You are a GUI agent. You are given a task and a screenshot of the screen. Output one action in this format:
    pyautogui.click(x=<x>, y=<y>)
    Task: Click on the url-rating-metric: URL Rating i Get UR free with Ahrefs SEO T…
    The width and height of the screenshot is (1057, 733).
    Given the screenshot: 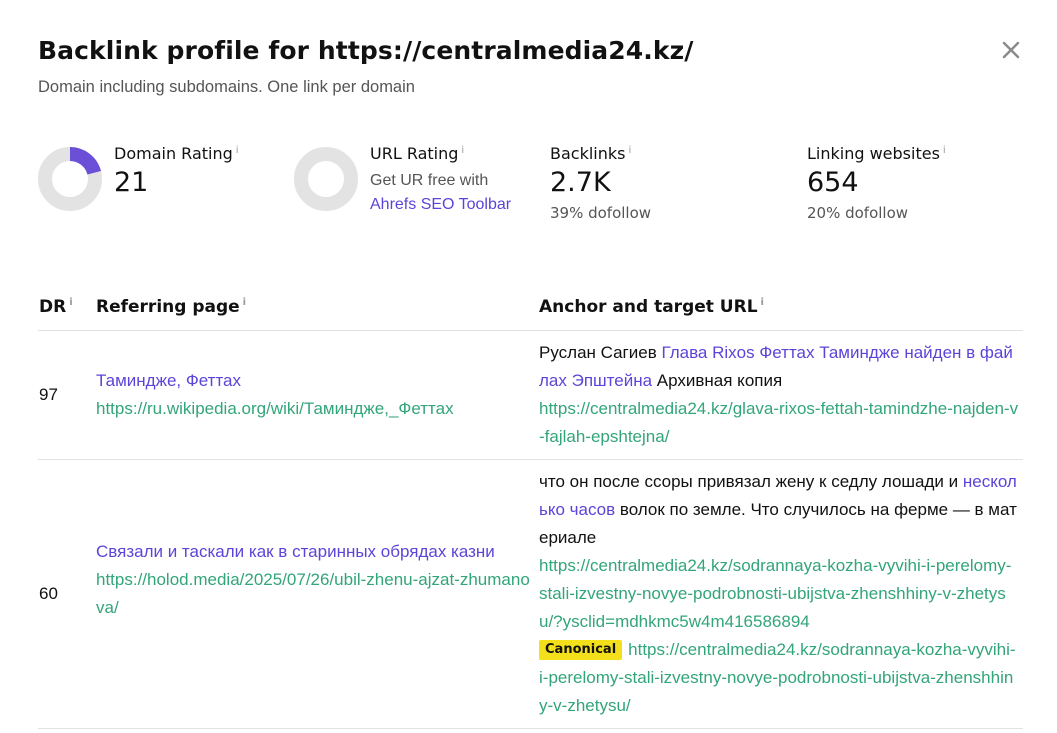 What is the action you would take?
    pyautogui.click(x=450, y=180)
    